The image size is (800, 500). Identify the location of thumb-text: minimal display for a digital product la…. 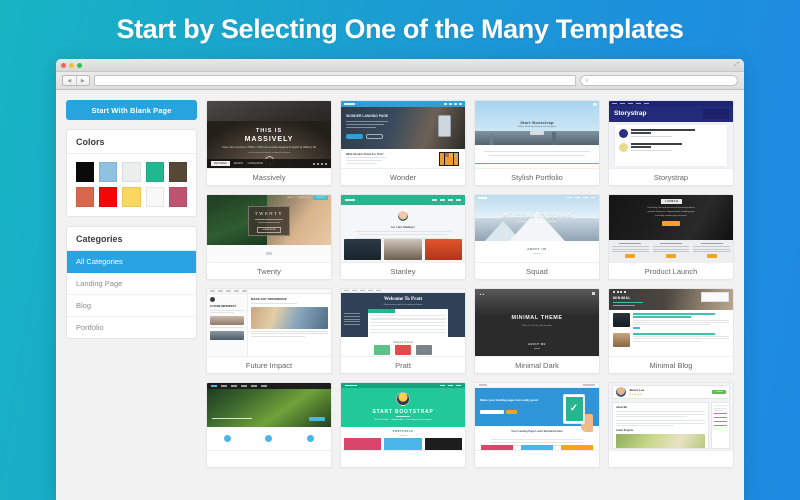
(671, 212).